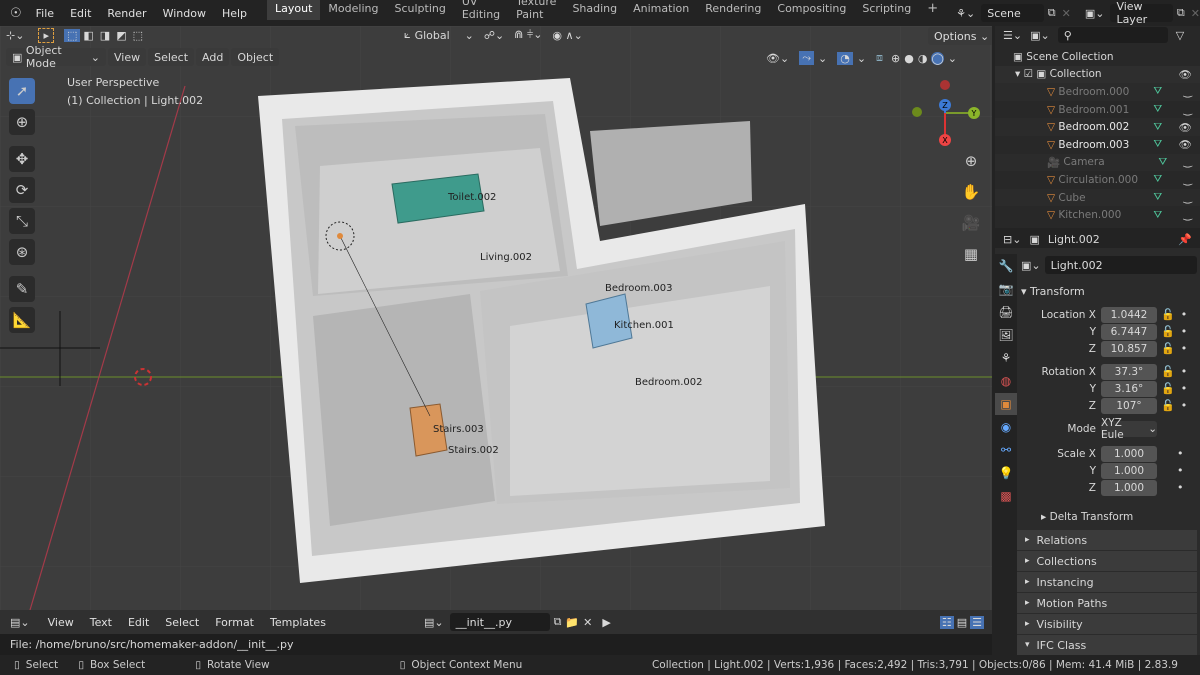 The height and width of the screenshot is (675, 1200). What do you see at coordinates (1006, 381) in the screenshot?
I see `world-tab-icon: ◍` at bounding box center [1006, 381].